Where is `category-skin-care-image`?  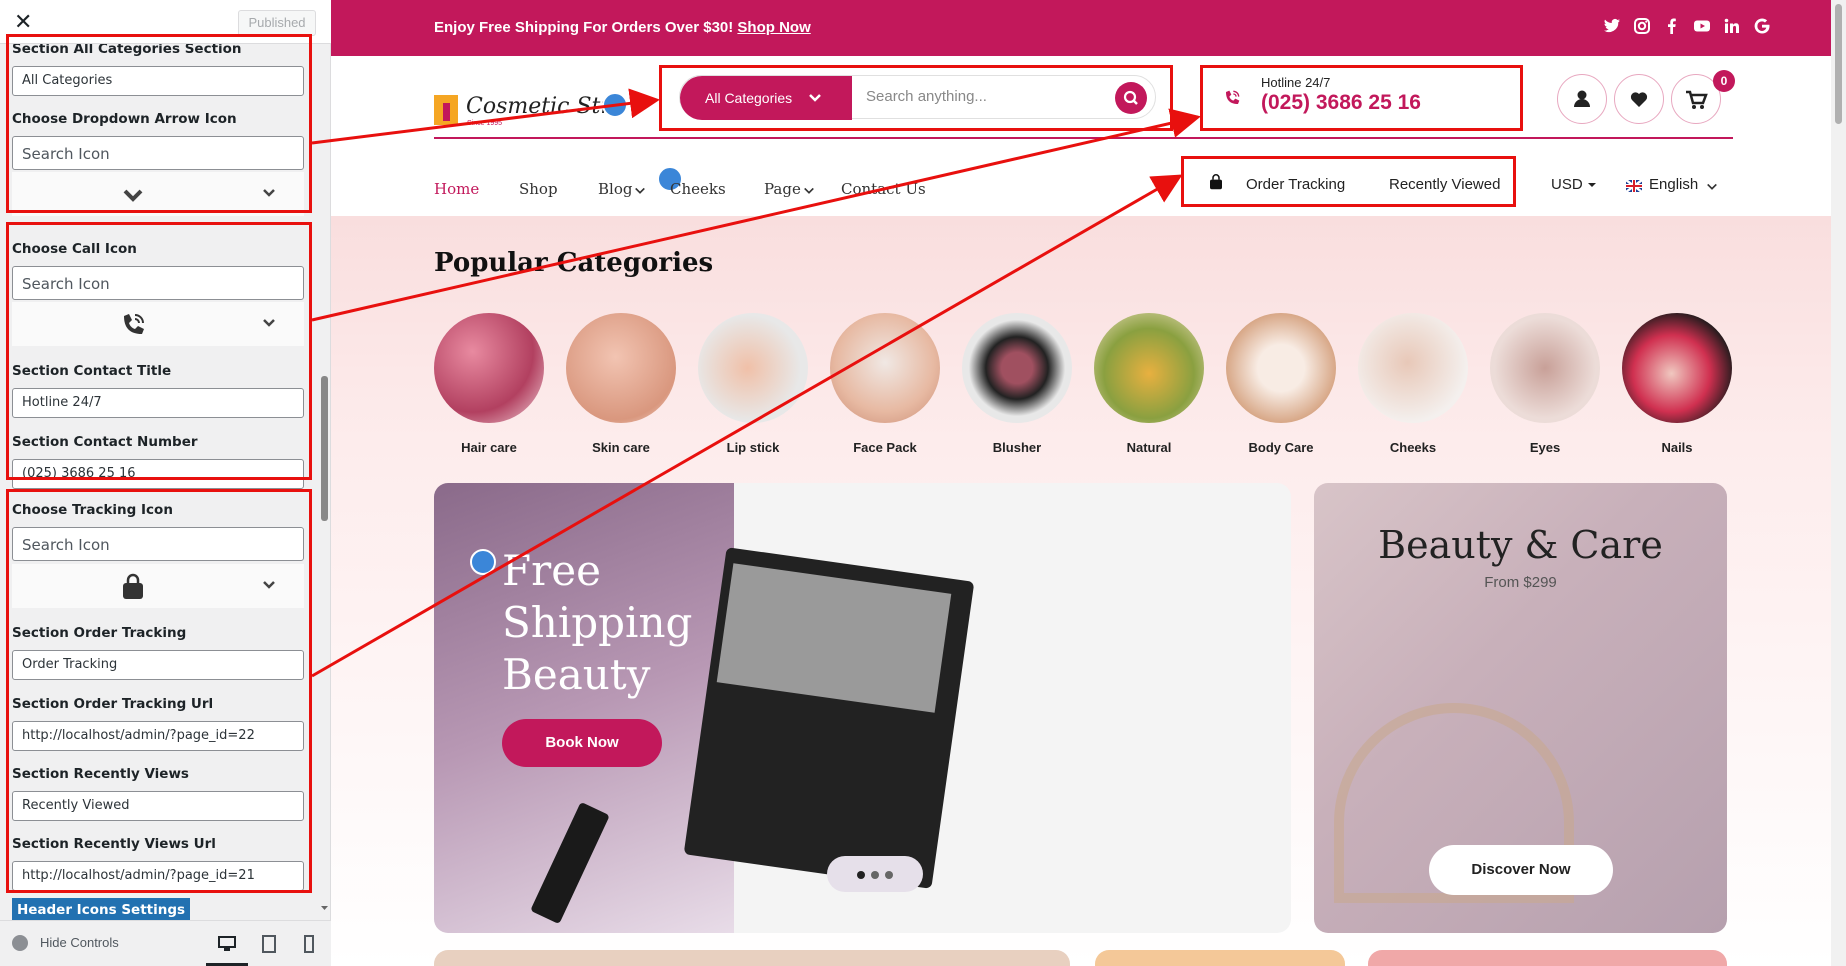 category-skin-care-image is located at coordinates (621, 368).